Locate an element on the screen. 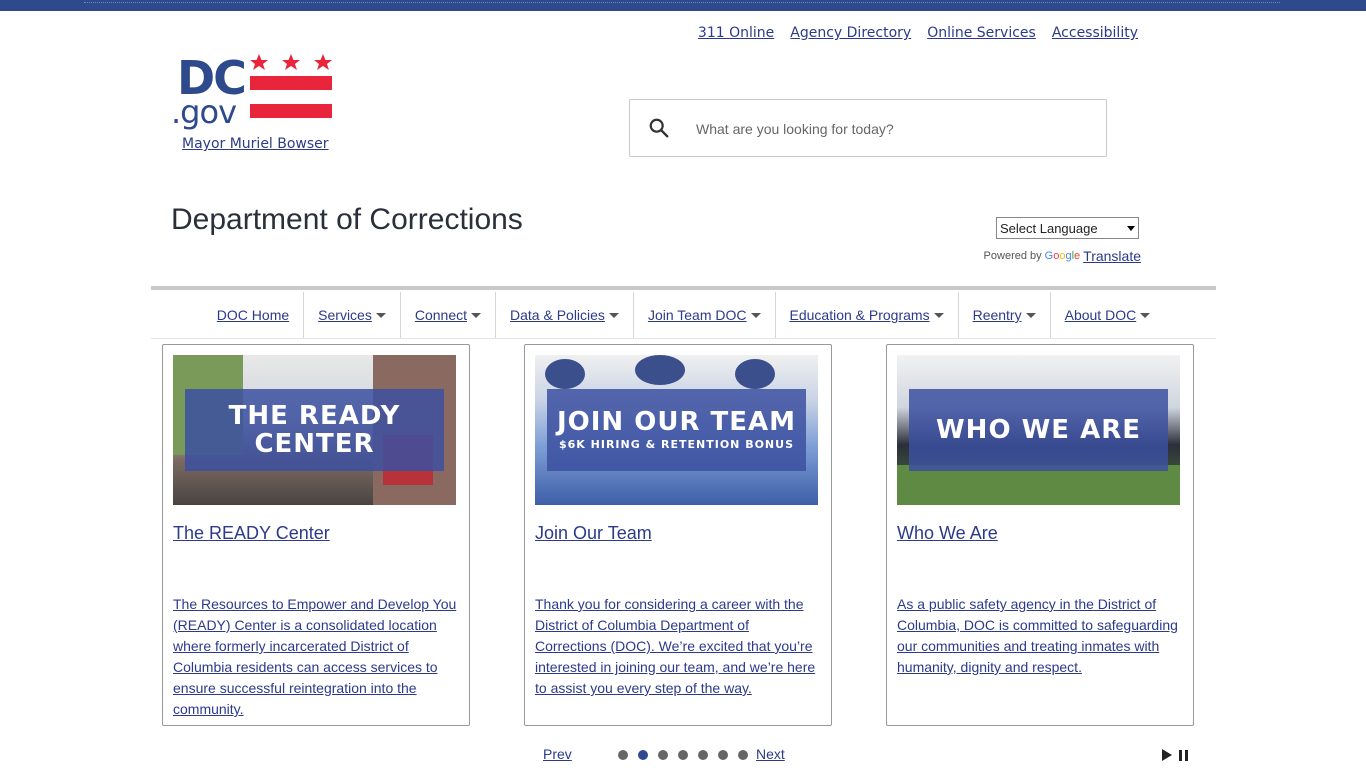 This screenshot has height=768, width=1366. search-input is located at coordinates (891, 129).